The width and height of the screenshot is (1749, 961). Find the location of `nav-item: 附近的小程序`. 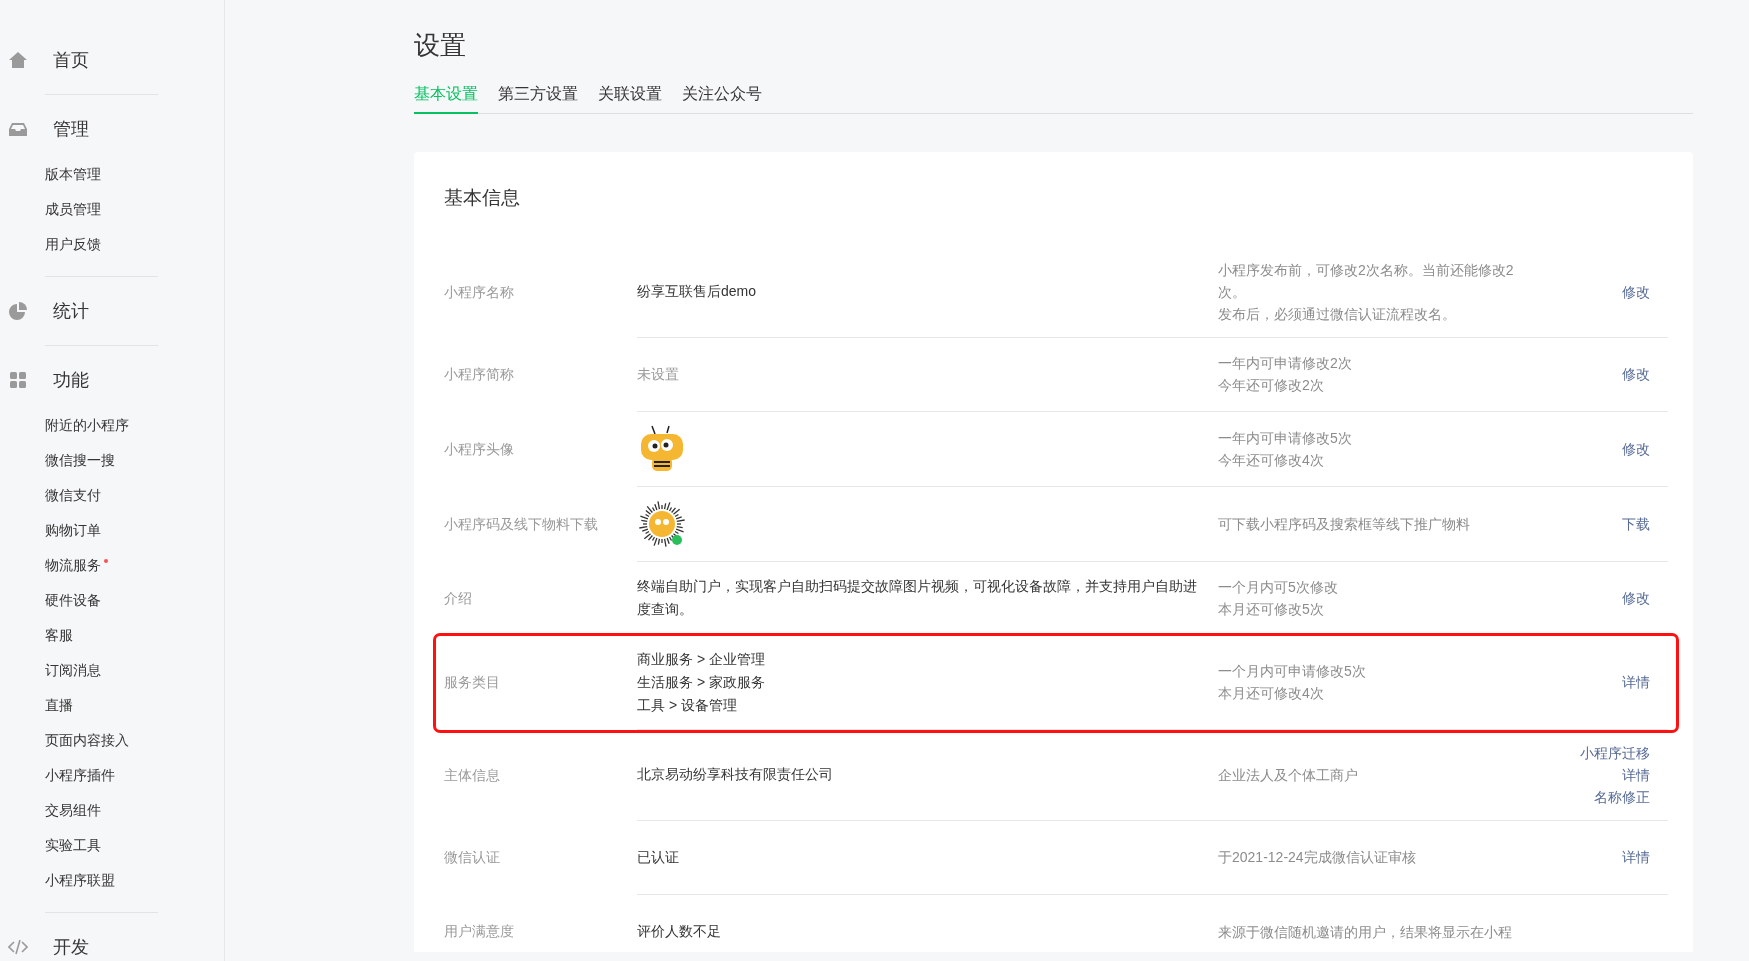

nav-item: 附近的小程序 is located at coordinates (87, 425).